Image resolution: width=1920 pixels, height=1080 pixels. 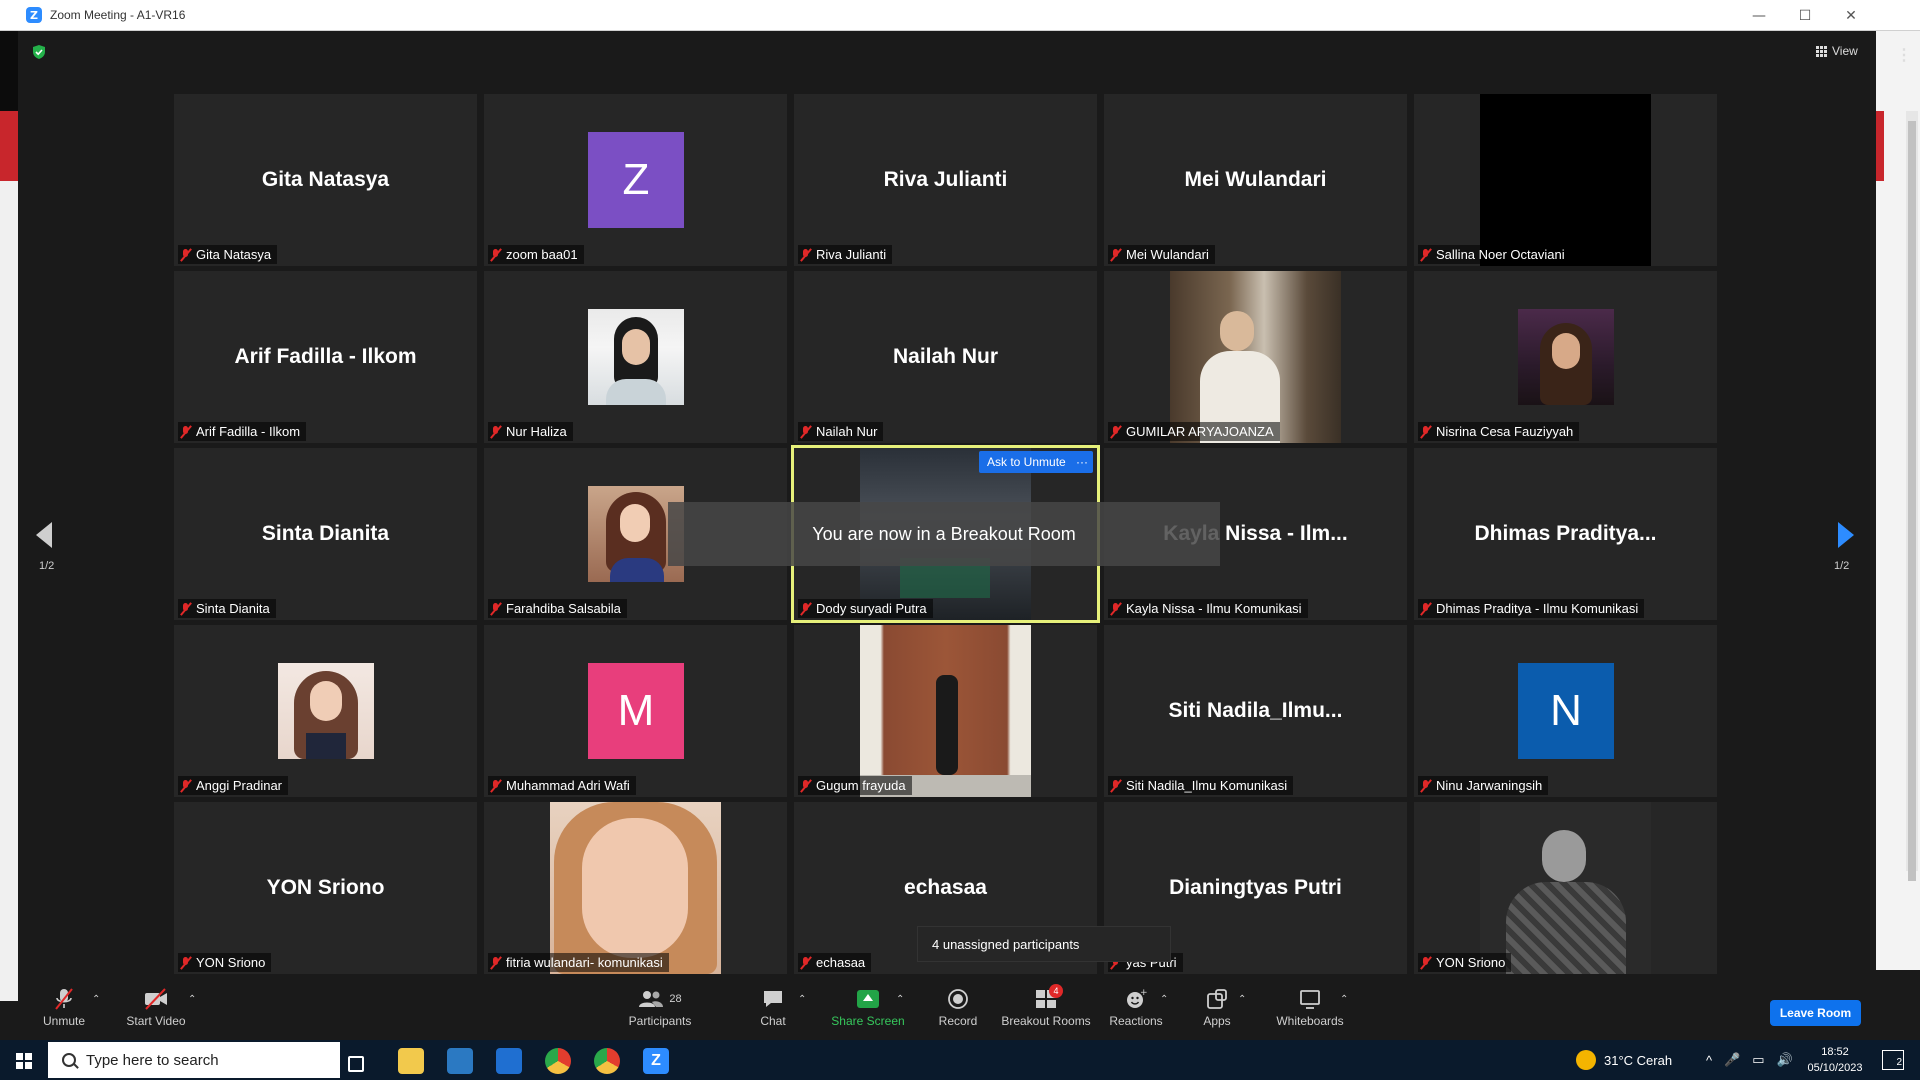 I want to click on microphone-tray-icon: 🎤, so click(x=1732, y=1060).